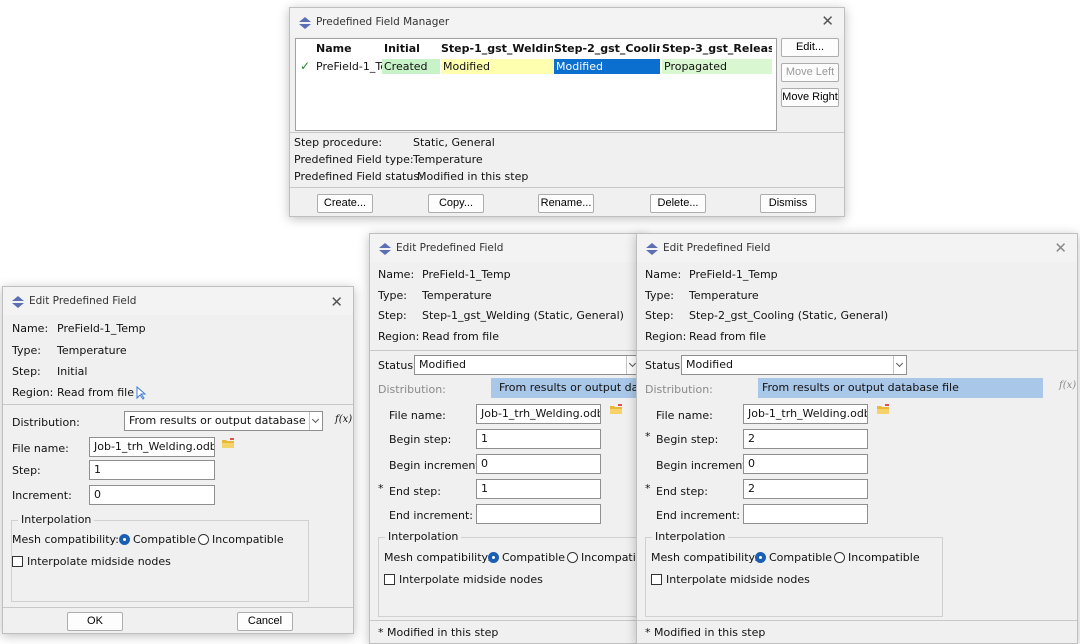 The width and height of the screenshot is (1080, 644). Describe the element at coordinates (810, 72) in the screenshot. I see `move-left-button: Move Left` at that location.